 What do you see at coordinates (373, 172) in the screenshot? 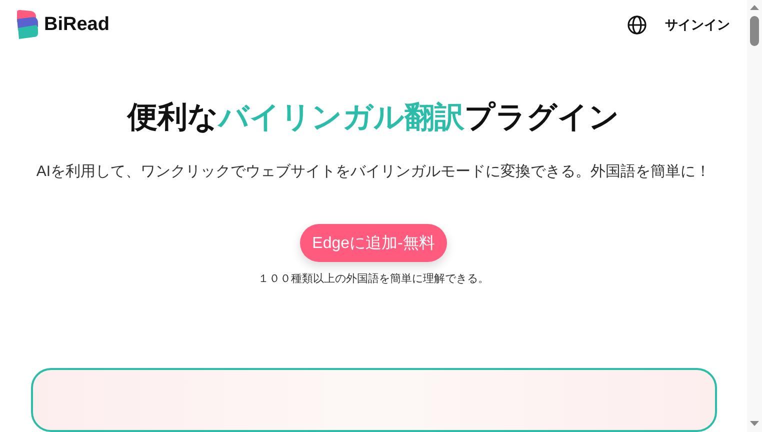
I see `subtitle: AIを利用して、ワンクリックでウェブサイトをバイリンガルモードに変換できる。外国語を簡単に！` at bounding box center [373, 172].